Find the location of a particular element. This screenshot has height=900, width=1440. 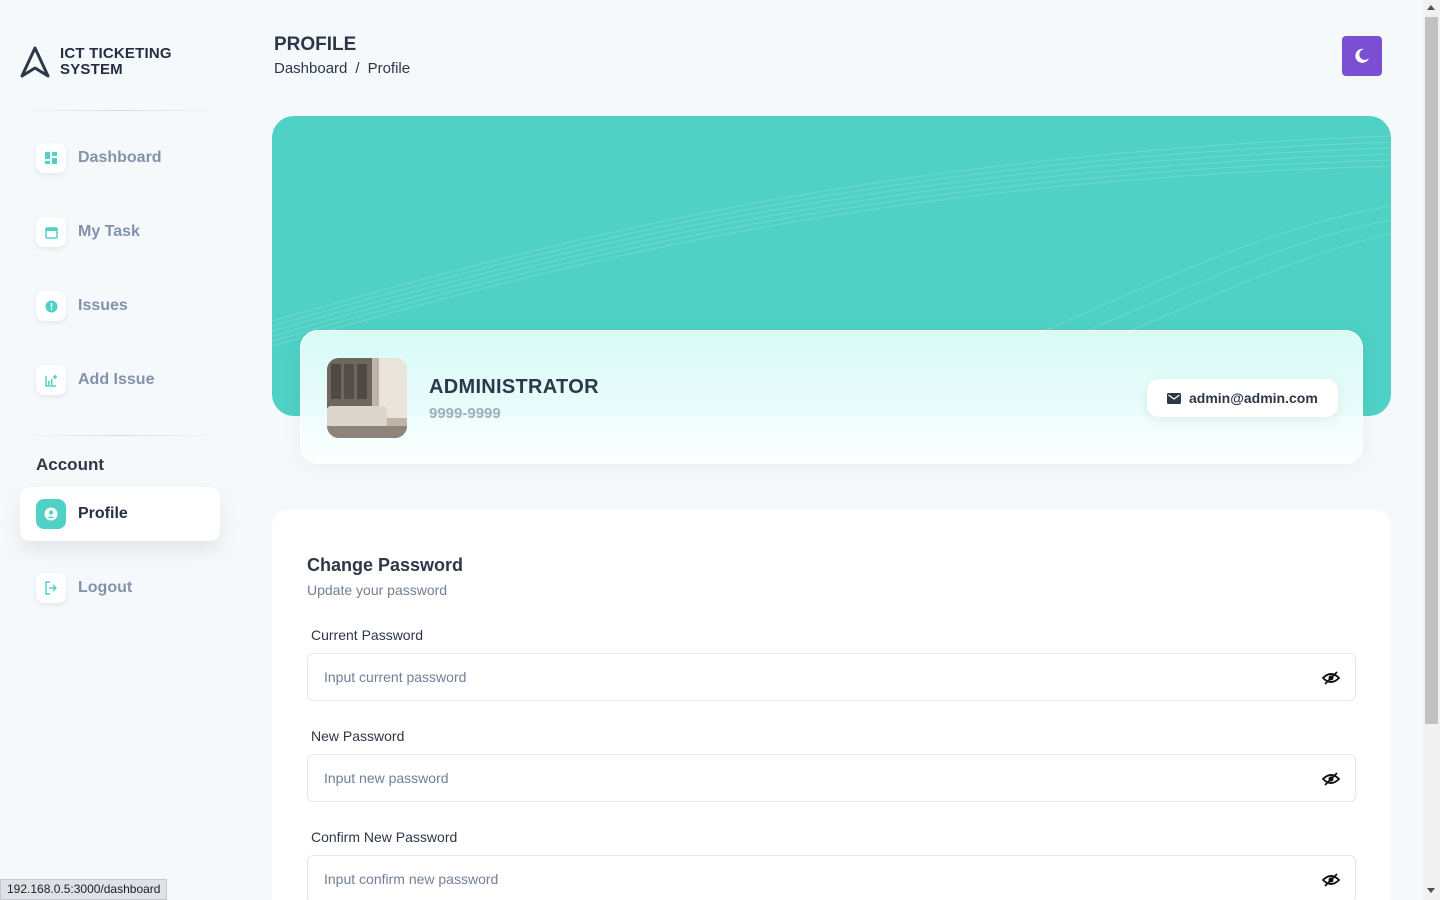

logout-icon is located at coordinates (51, 588).